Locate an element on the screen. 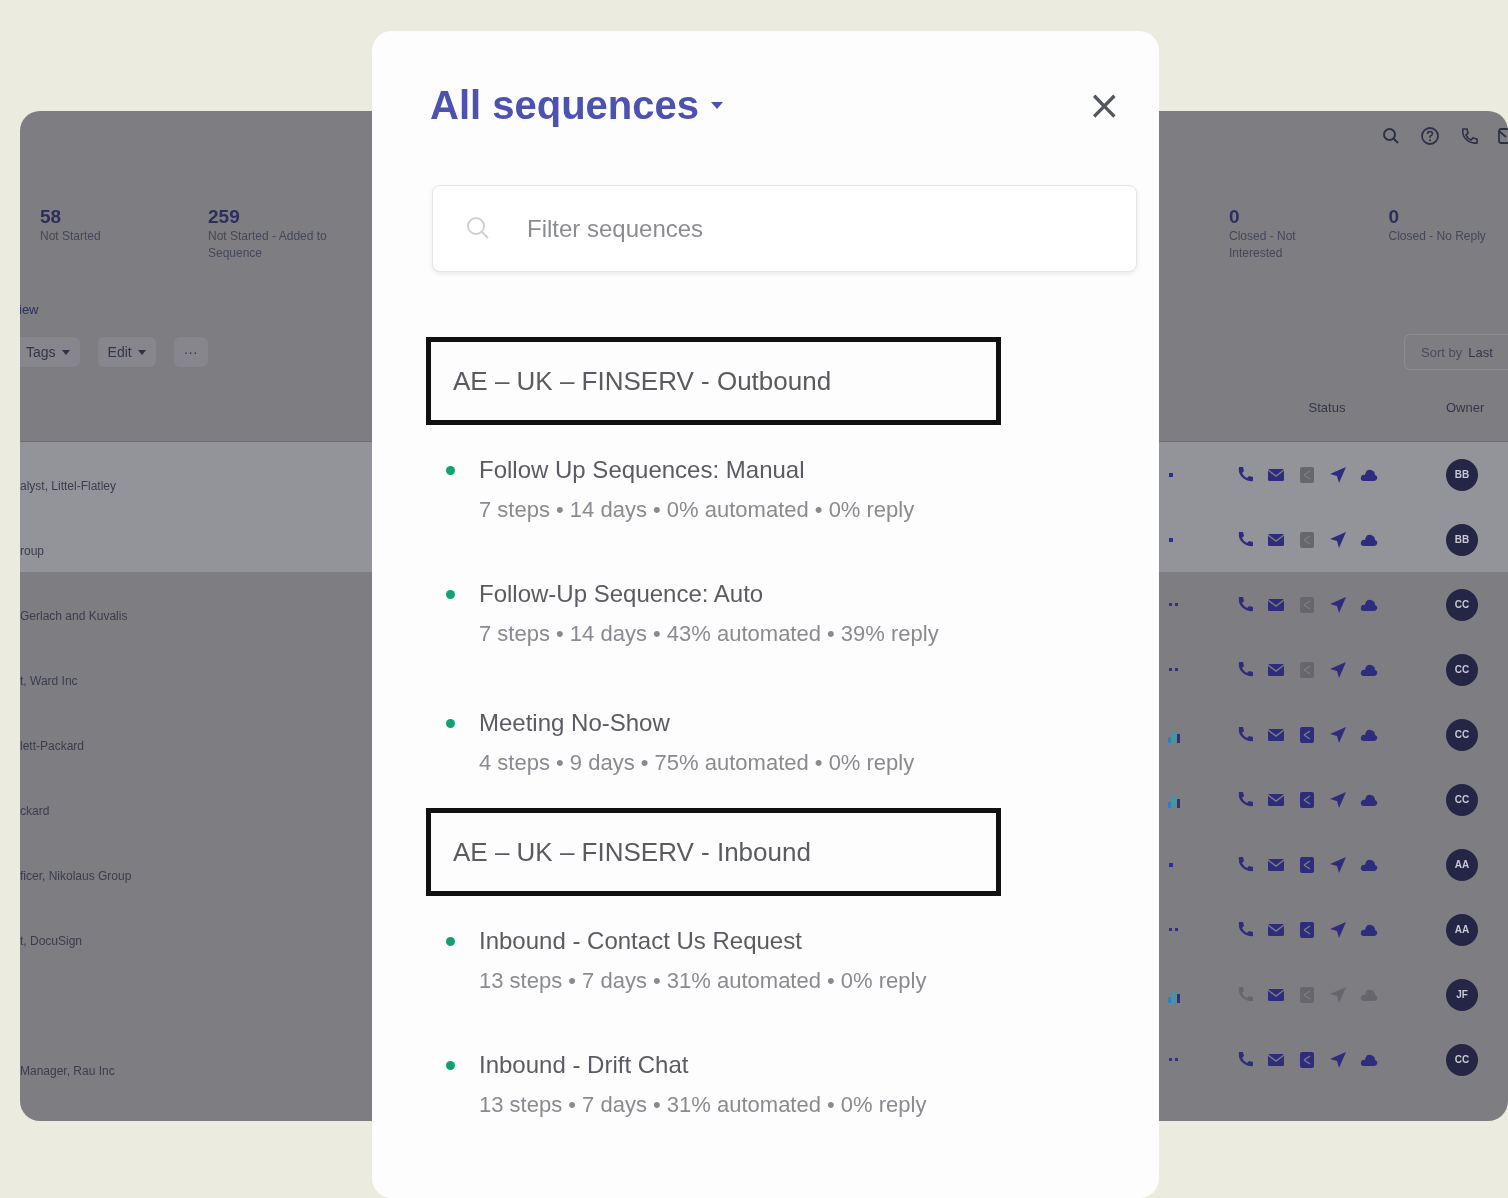 This screenshot has width=1508, height=1198. group-header: AE – UK – FINSERV - Outbound is located at coordinates (713, 381).